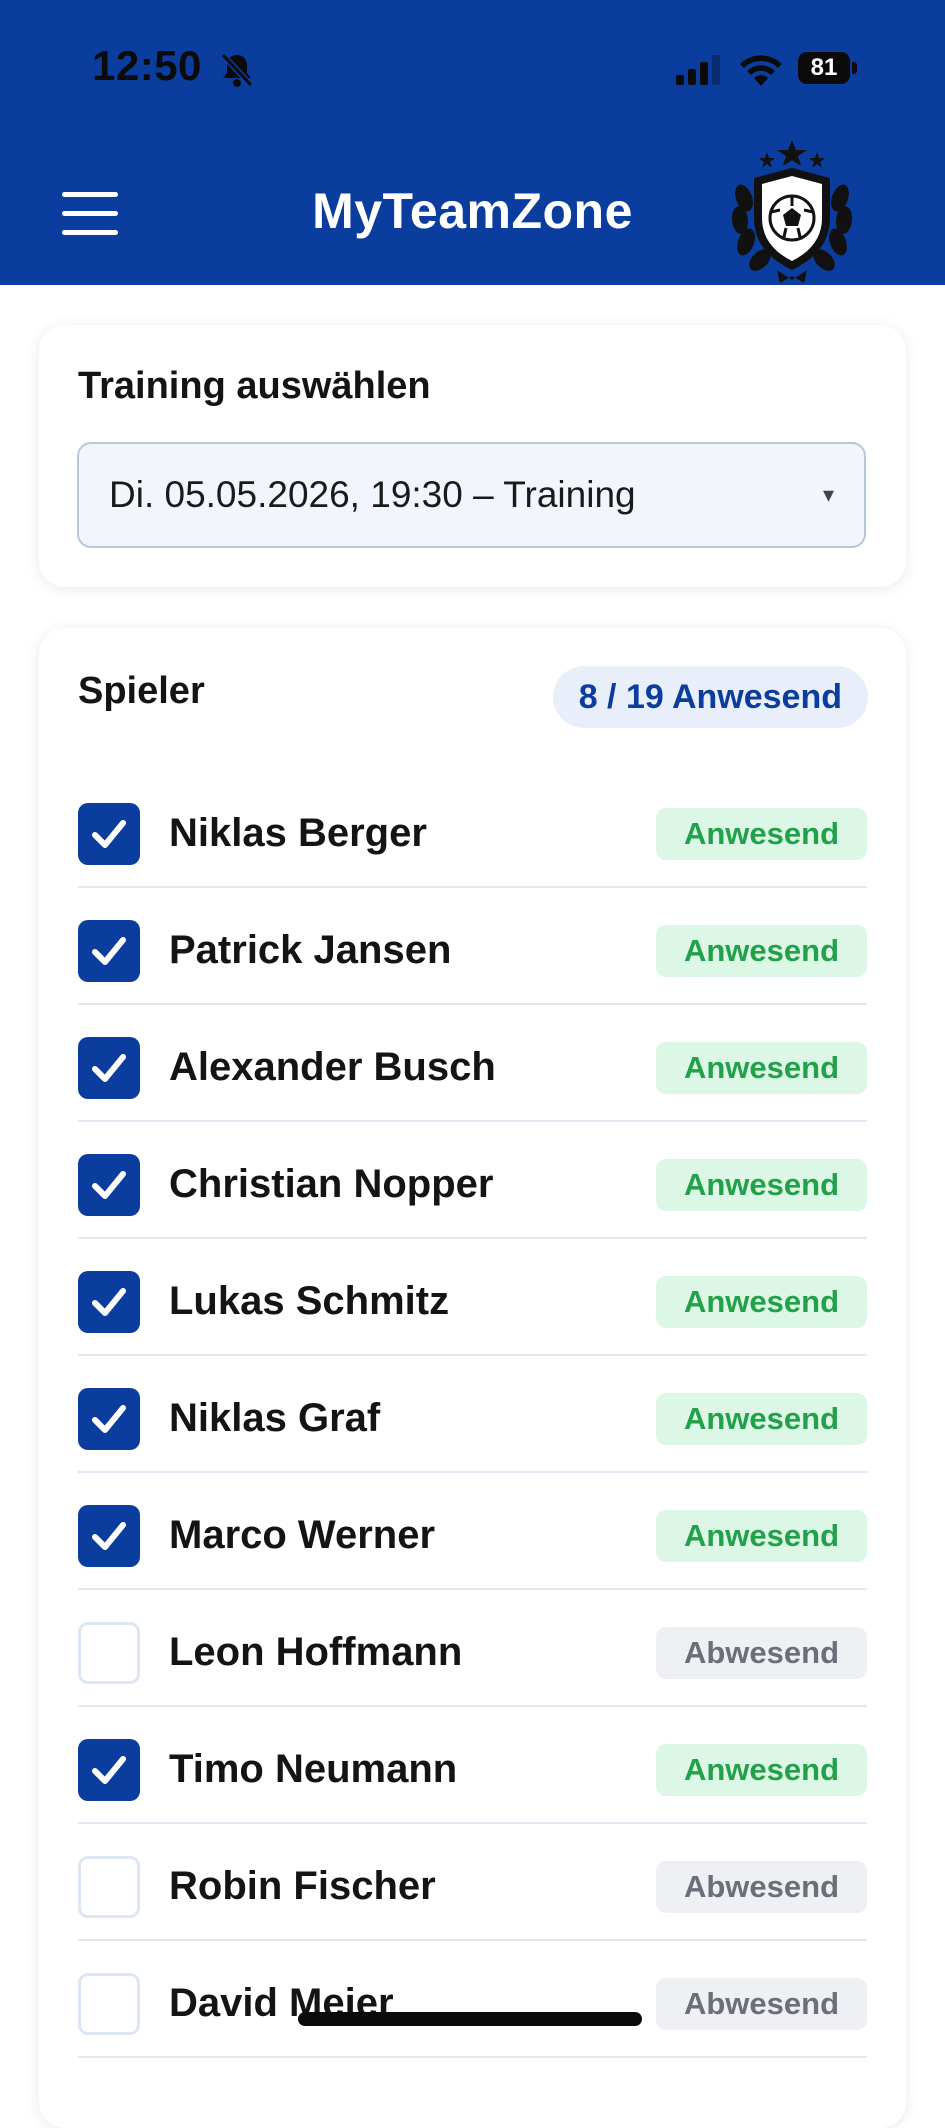 The image size is (945, 2128). Describe the element at coordinates (792, 211) in the screenshot. I see `club-crest-icon` at that location.